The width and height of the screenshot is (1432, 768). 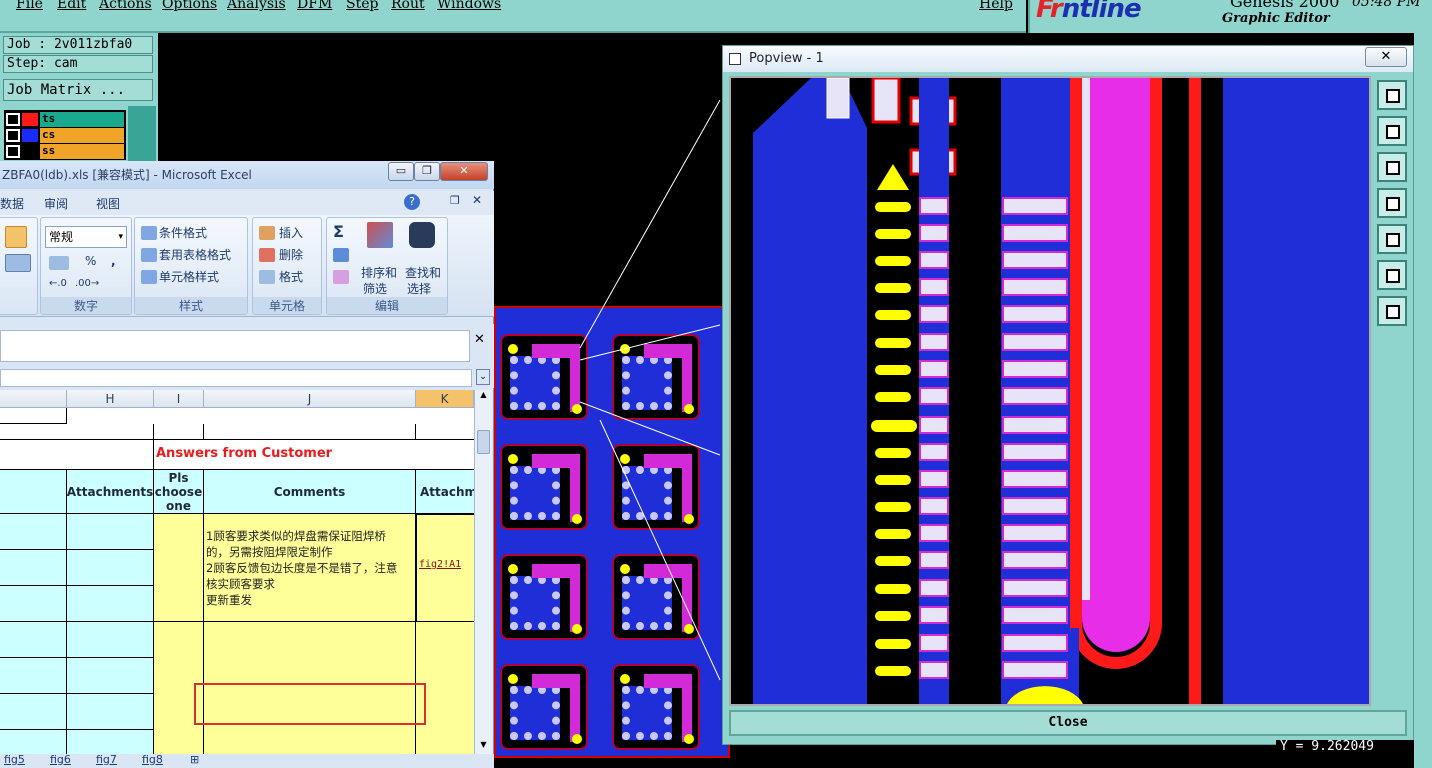 What do you see at coordinates (60, 759) in the screenshot?
I see `sheet-tab-fig6: fig6` at bounding box center [60, 759].